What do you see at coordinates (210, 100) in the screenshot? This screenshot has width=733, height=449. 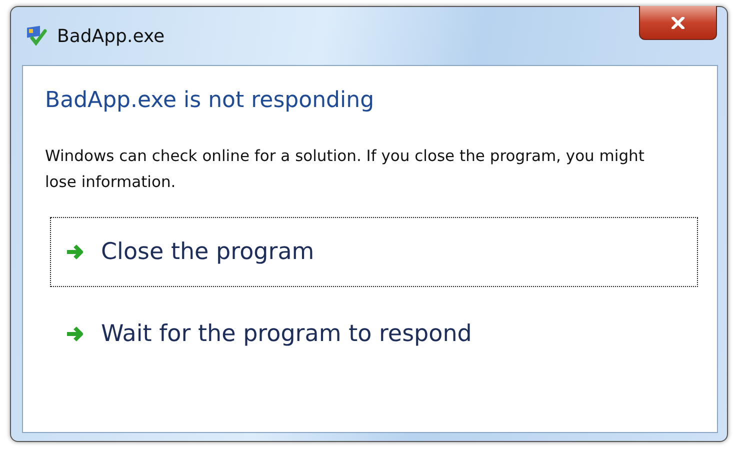 I see `dialog-heading: BadApp.exe is not responding` at bounding box center [210, 100].